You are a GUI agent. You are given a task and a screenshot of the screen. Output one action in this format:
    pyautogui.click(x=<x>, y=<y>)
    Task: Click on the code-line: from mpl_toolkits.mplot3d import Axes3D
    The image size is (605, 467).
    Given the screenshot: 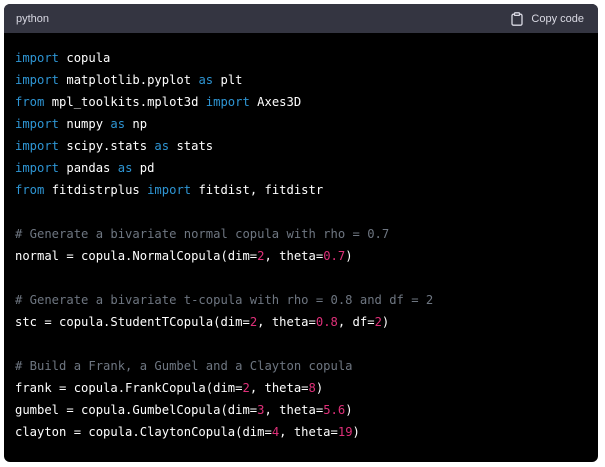 What is the action you would take?
    pyautogui.click(x=301, y=102)
    